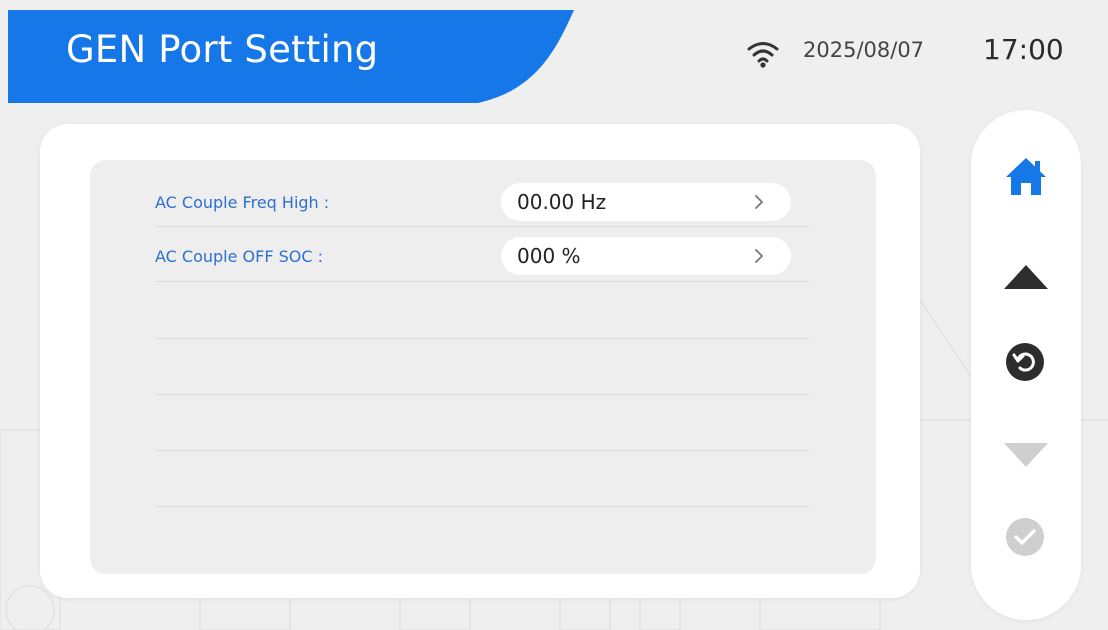 Image resolution: width=1108 pixels, height=630 pixels. I want to click on wifi-icon, so click(763, 55).